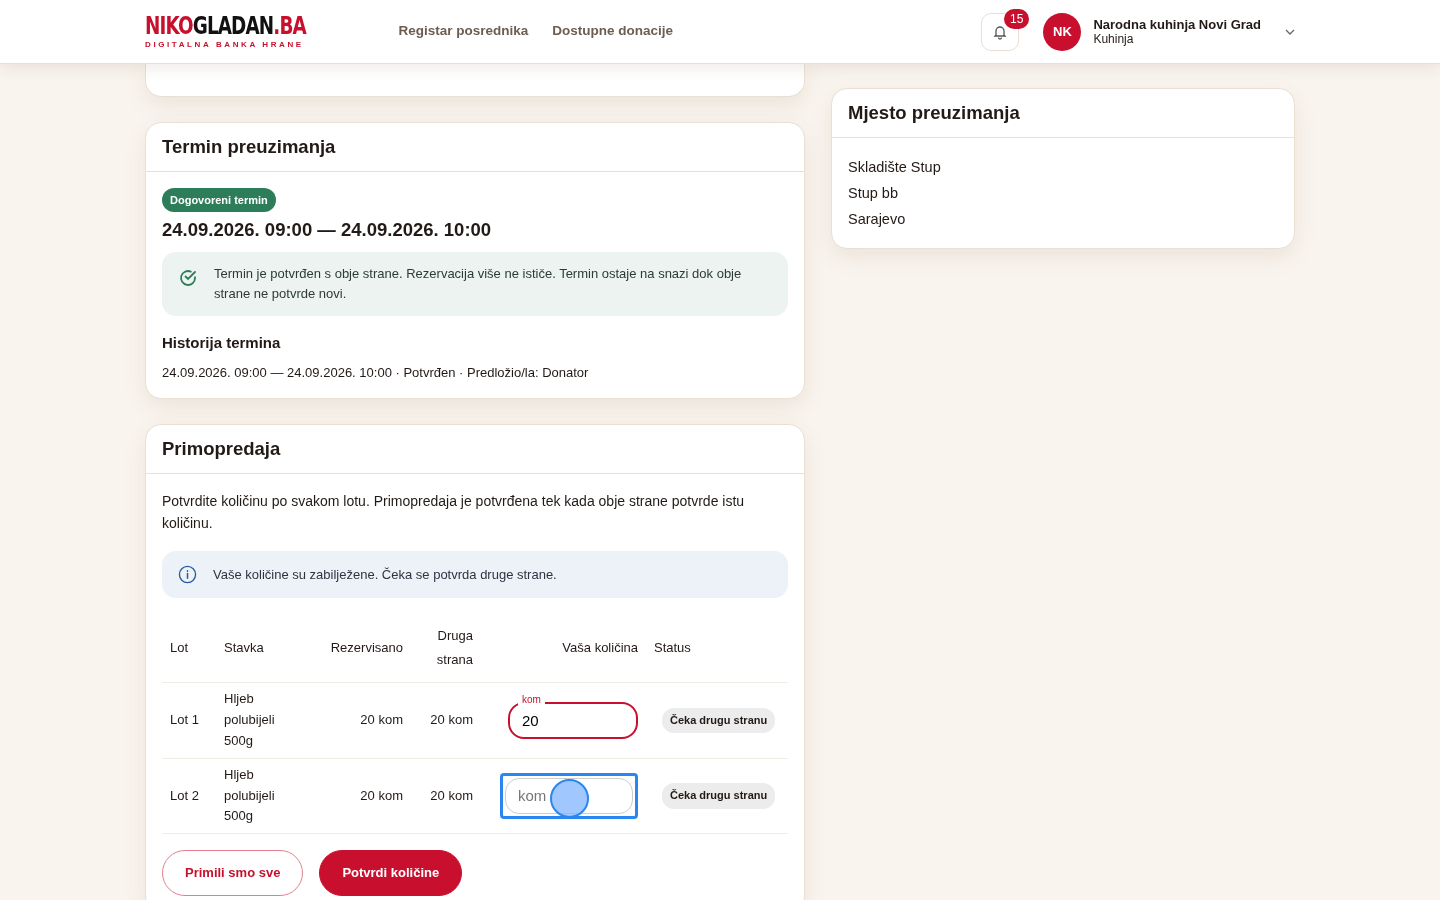 The width and height of the screenshot is (1440, 900). What do you see at coordinates (873, 193) in the screenshot?
I see `address-line: Stup bb` at bounding box center [873, 193].